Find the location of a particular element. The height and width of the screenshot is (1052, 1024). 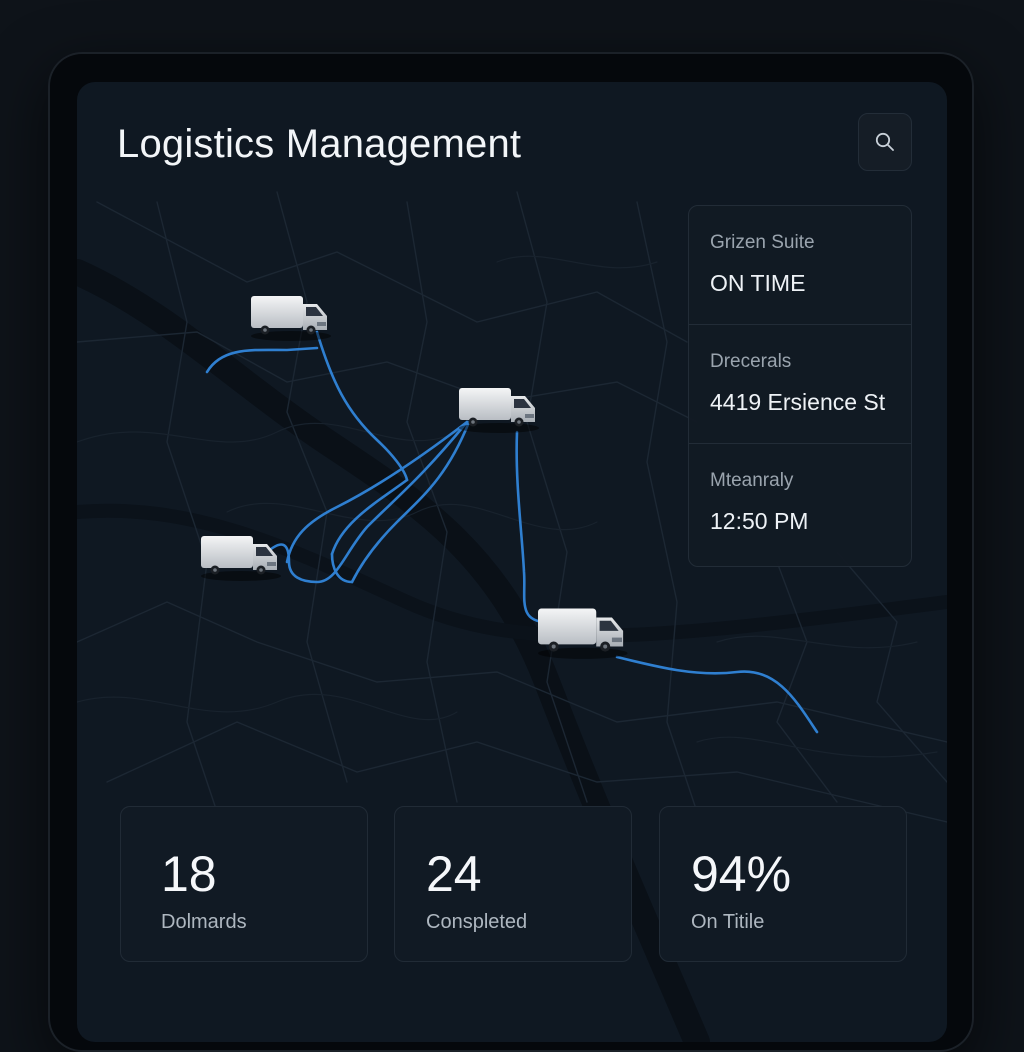

info-row: Drecerals 4419 Ersience St is located at coordinates (800, 384).